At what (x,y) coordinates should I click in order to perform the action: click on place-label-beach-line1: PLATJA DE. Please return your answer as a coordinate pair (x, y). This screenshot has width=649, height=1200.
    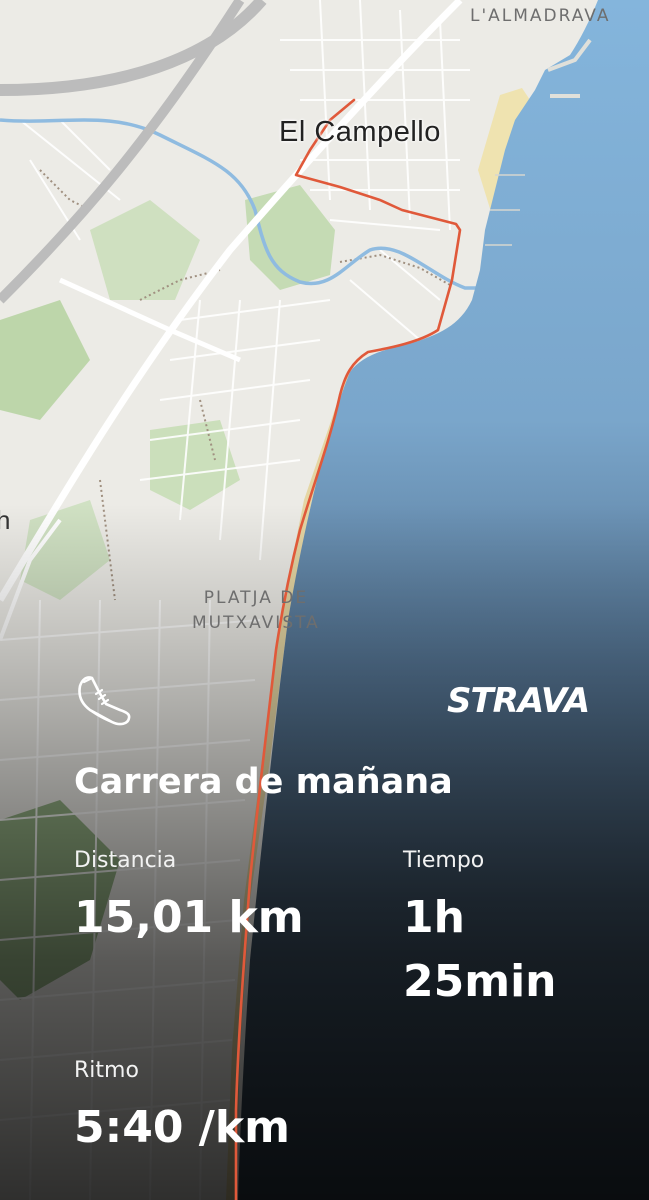
    Looking at the image, I should click on (256, 598).